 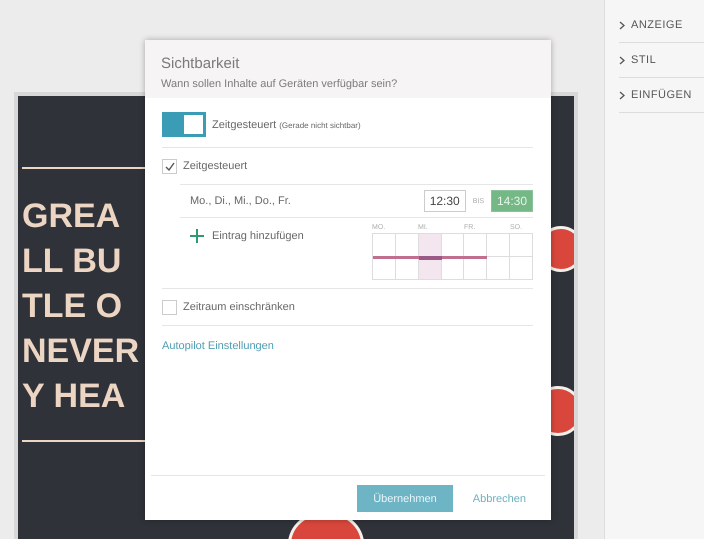 What do you see at coordinates (661, 25) in the screenshot?
I see `panel-section: ANZEIGE` at bounding box center [661, 25].